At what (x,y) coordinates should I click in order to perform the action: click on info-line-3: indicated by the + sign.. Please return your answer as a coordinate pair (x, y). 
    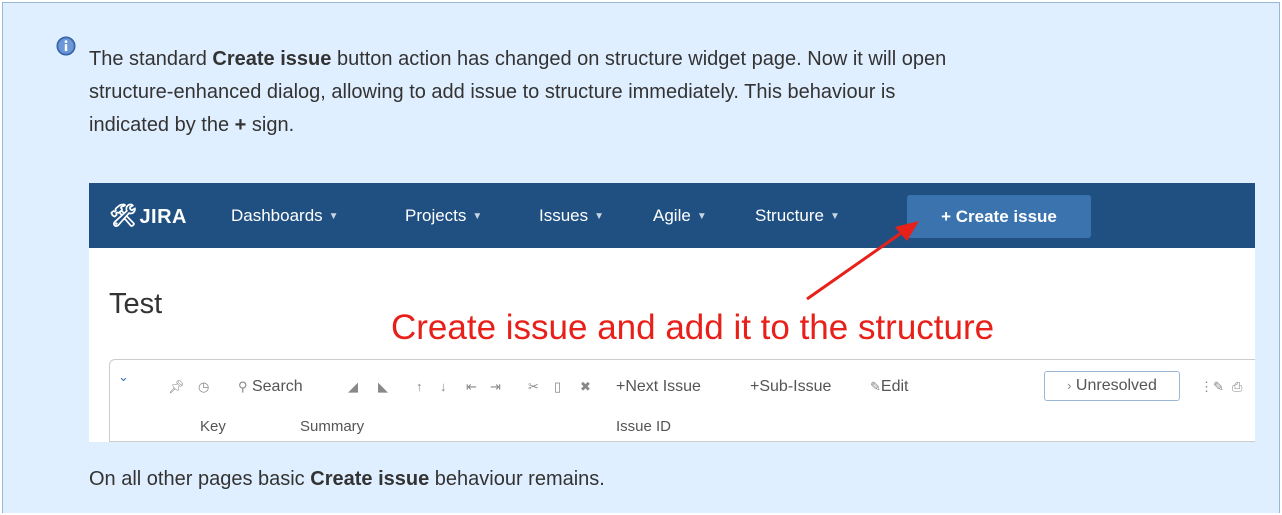
    Looking at the image, I should click on (669, 125).